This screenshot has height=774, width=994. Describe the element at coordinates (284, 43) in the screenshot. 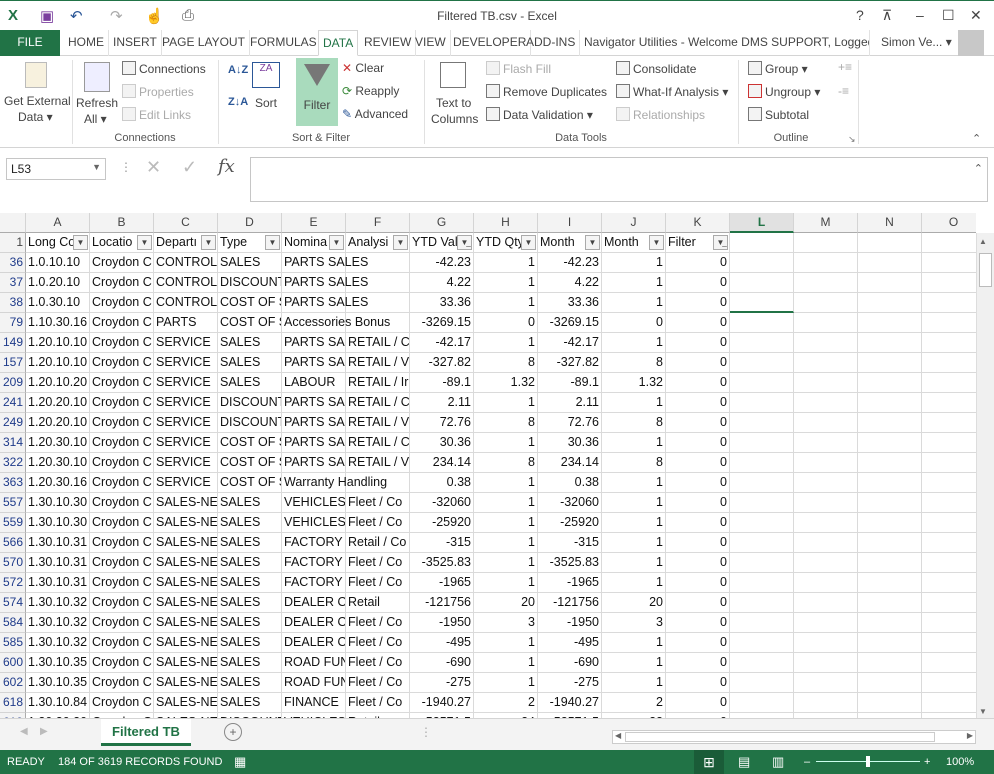

I see `tab-formulas: FORMULAS` at that location.